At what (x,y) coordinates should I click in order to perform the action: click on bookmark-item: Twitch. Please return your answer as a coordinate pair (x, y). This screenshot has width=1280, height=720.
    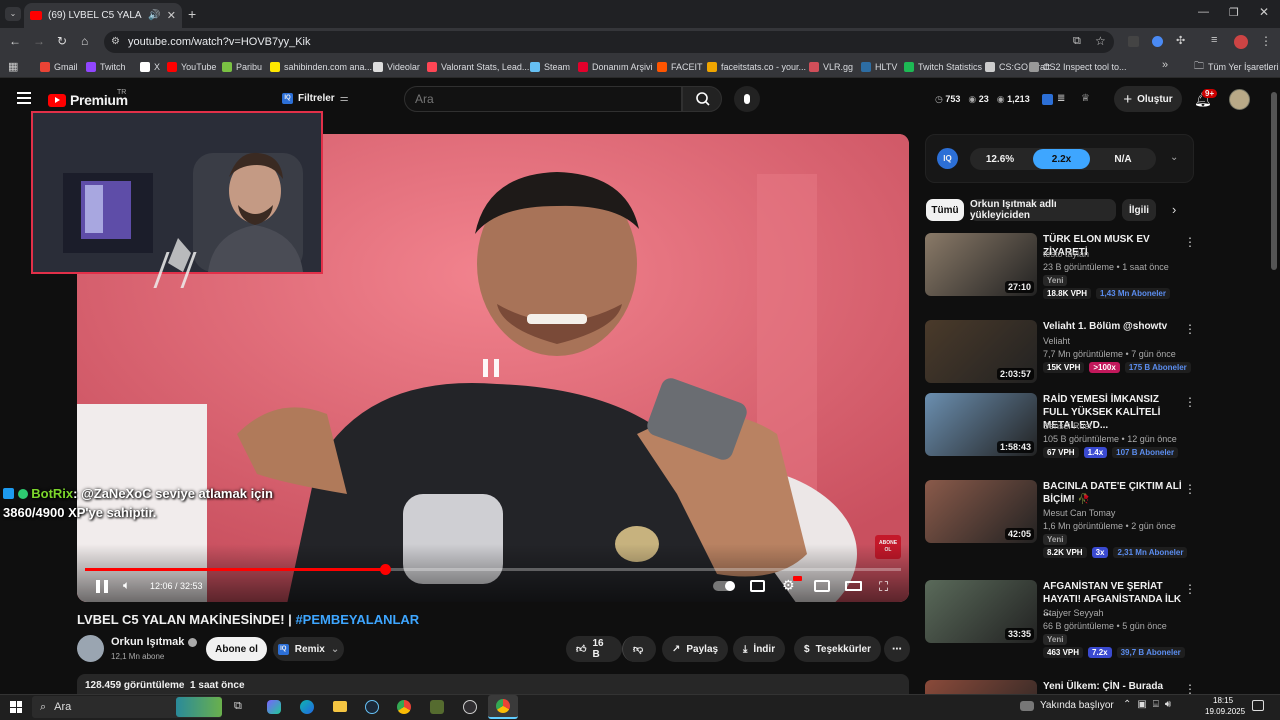
    Looking at the image, I should click on (106, 67).